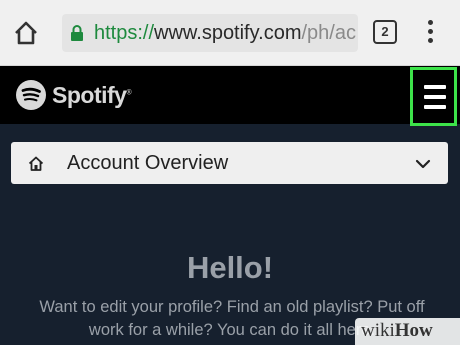 The image size is (460, 345). What do you see at coordinates (77, 33) in the screenshot?
I see `lock-icon` at bounding box center [77, 33].